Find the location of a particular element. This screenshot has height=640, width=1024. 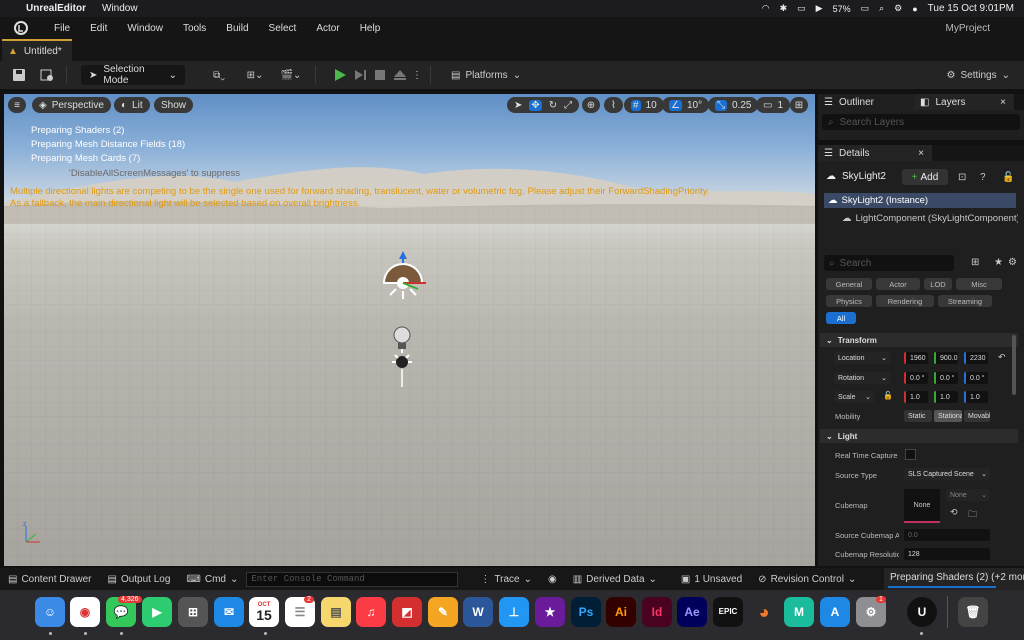

epic-games-icon: EPIC is located at coordinates (728, 612).